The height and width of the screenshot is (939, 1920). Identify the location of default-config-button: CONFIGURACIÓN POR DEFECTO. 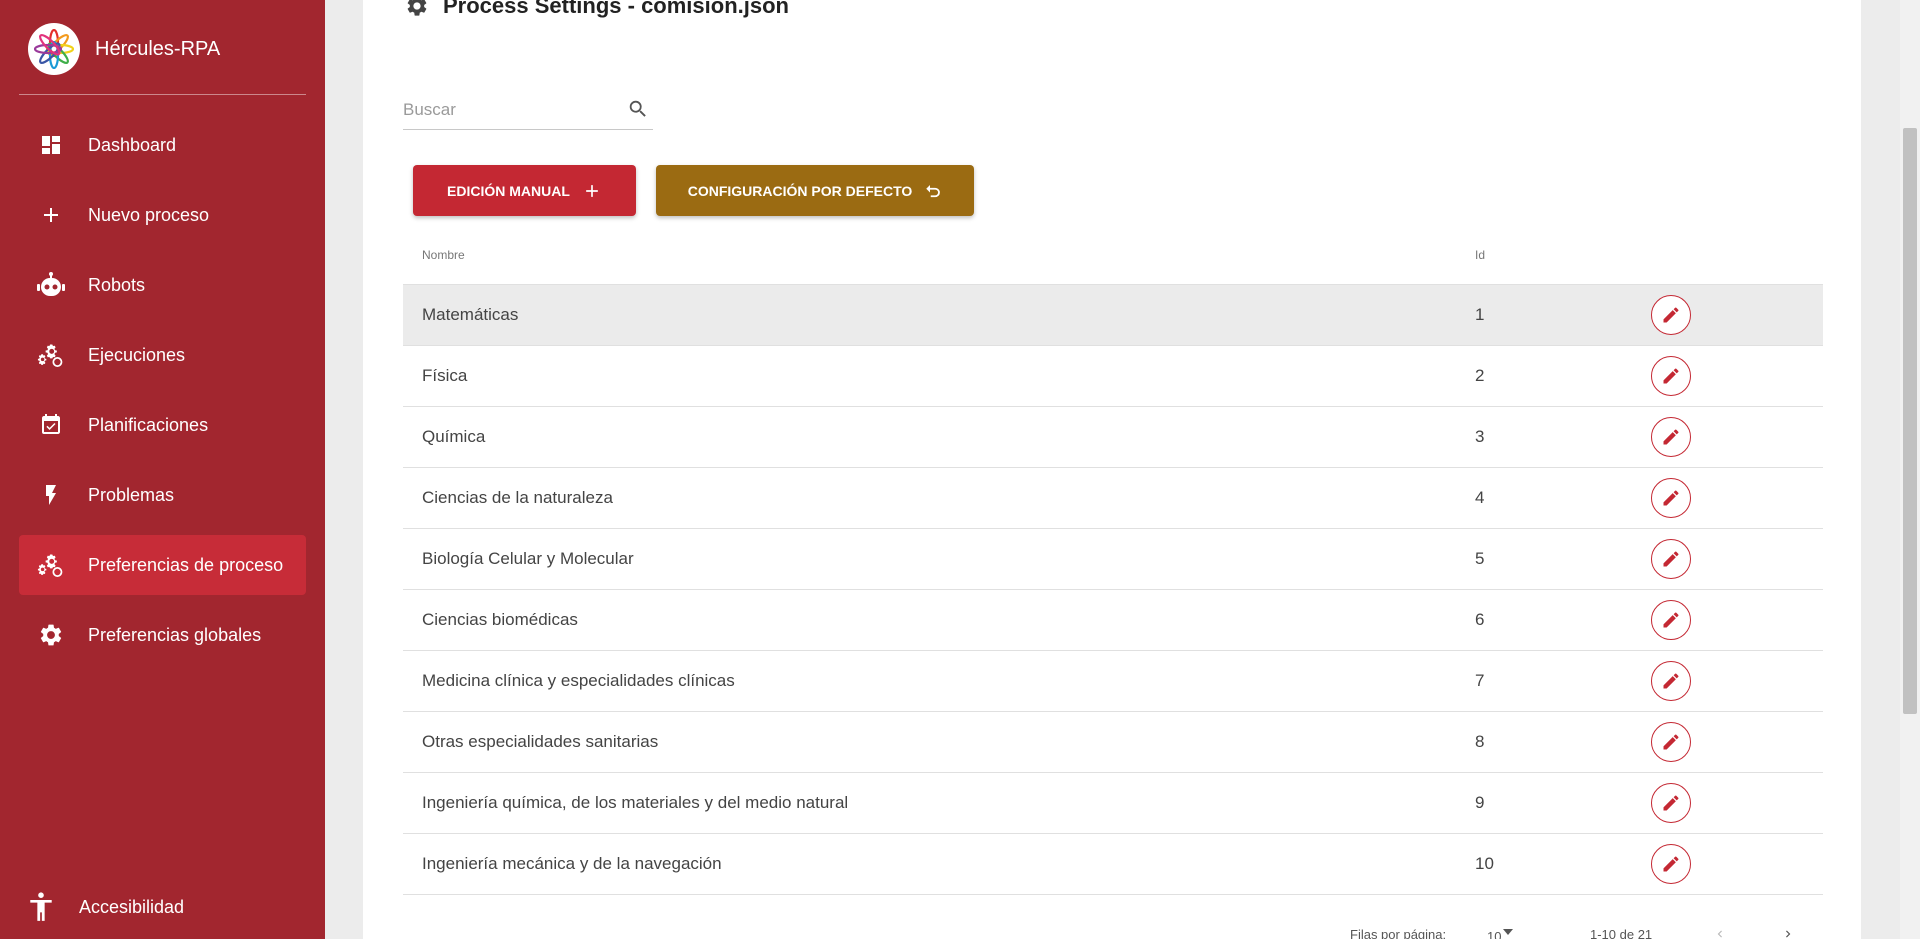
(815, 190).